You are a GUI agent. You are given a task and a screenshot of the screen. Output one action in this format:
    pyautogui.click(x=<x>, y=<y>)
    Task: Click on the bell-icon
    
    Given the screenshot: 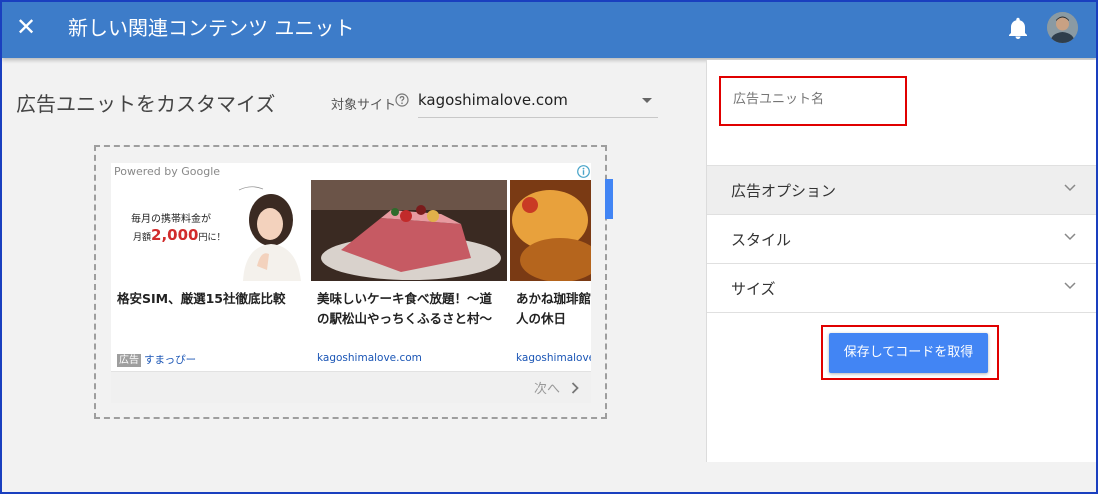 What is the action you would take?
    pyautogui.click(x=1018, y=28)
    